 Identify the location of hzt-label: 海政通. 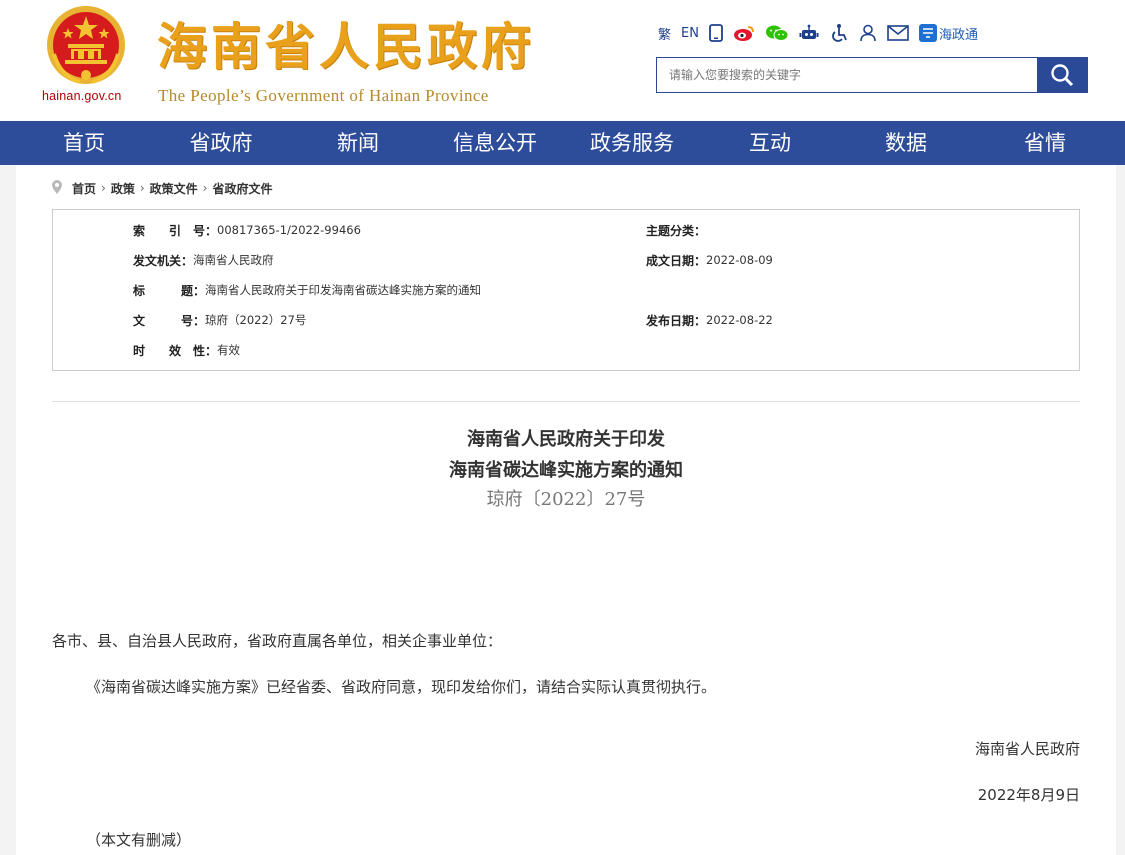
(958, 35).